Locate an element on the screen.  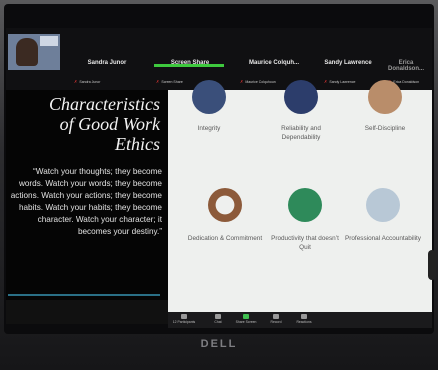
participants-button: 12 Participants is located at coordinates (184, 319).